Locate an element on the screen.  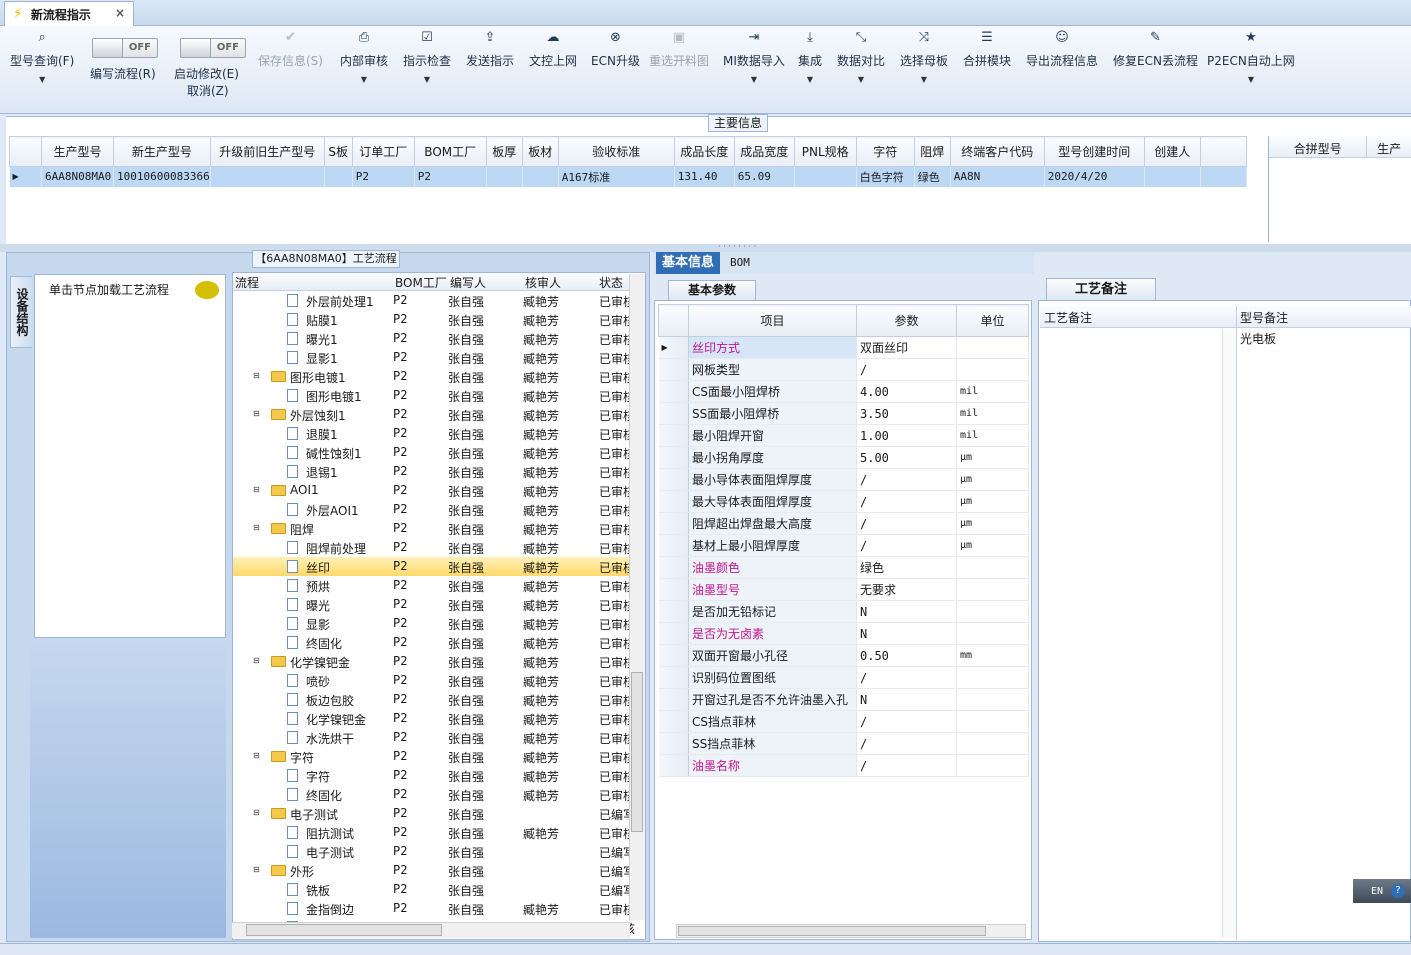
remark-vertical-scrollbar is located at coordinates (1229, 634).